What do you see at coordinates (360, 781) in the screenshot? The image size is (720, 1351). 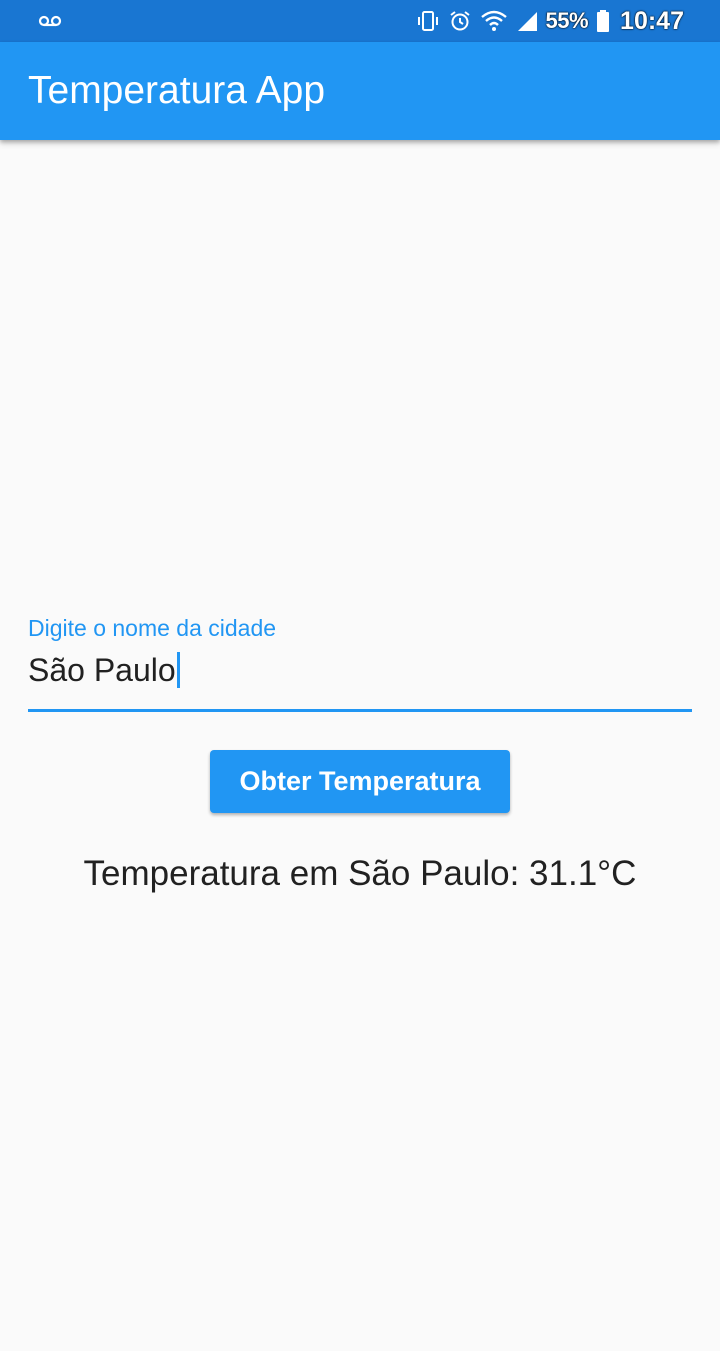 I see `get-temperature-button: Obter Temperatura` at bounding box center [360, 781].